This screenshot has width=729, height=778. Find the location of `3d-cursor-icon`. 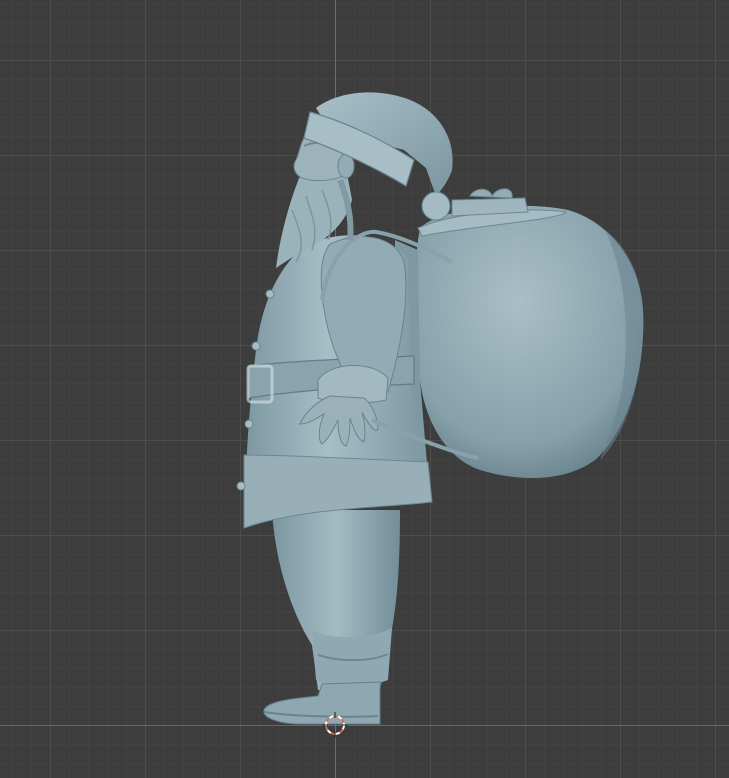

3d-cursor-icon is located at coordinates (335, 725).